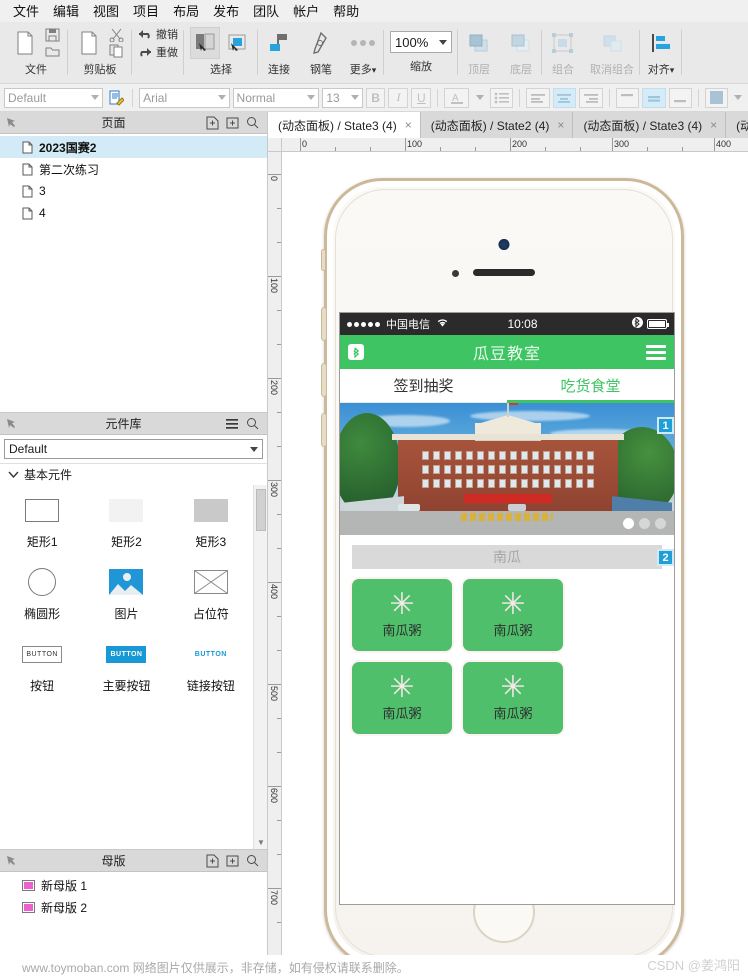  I want to click on widget-rectangle3: 矩形3, so click(211, 527).